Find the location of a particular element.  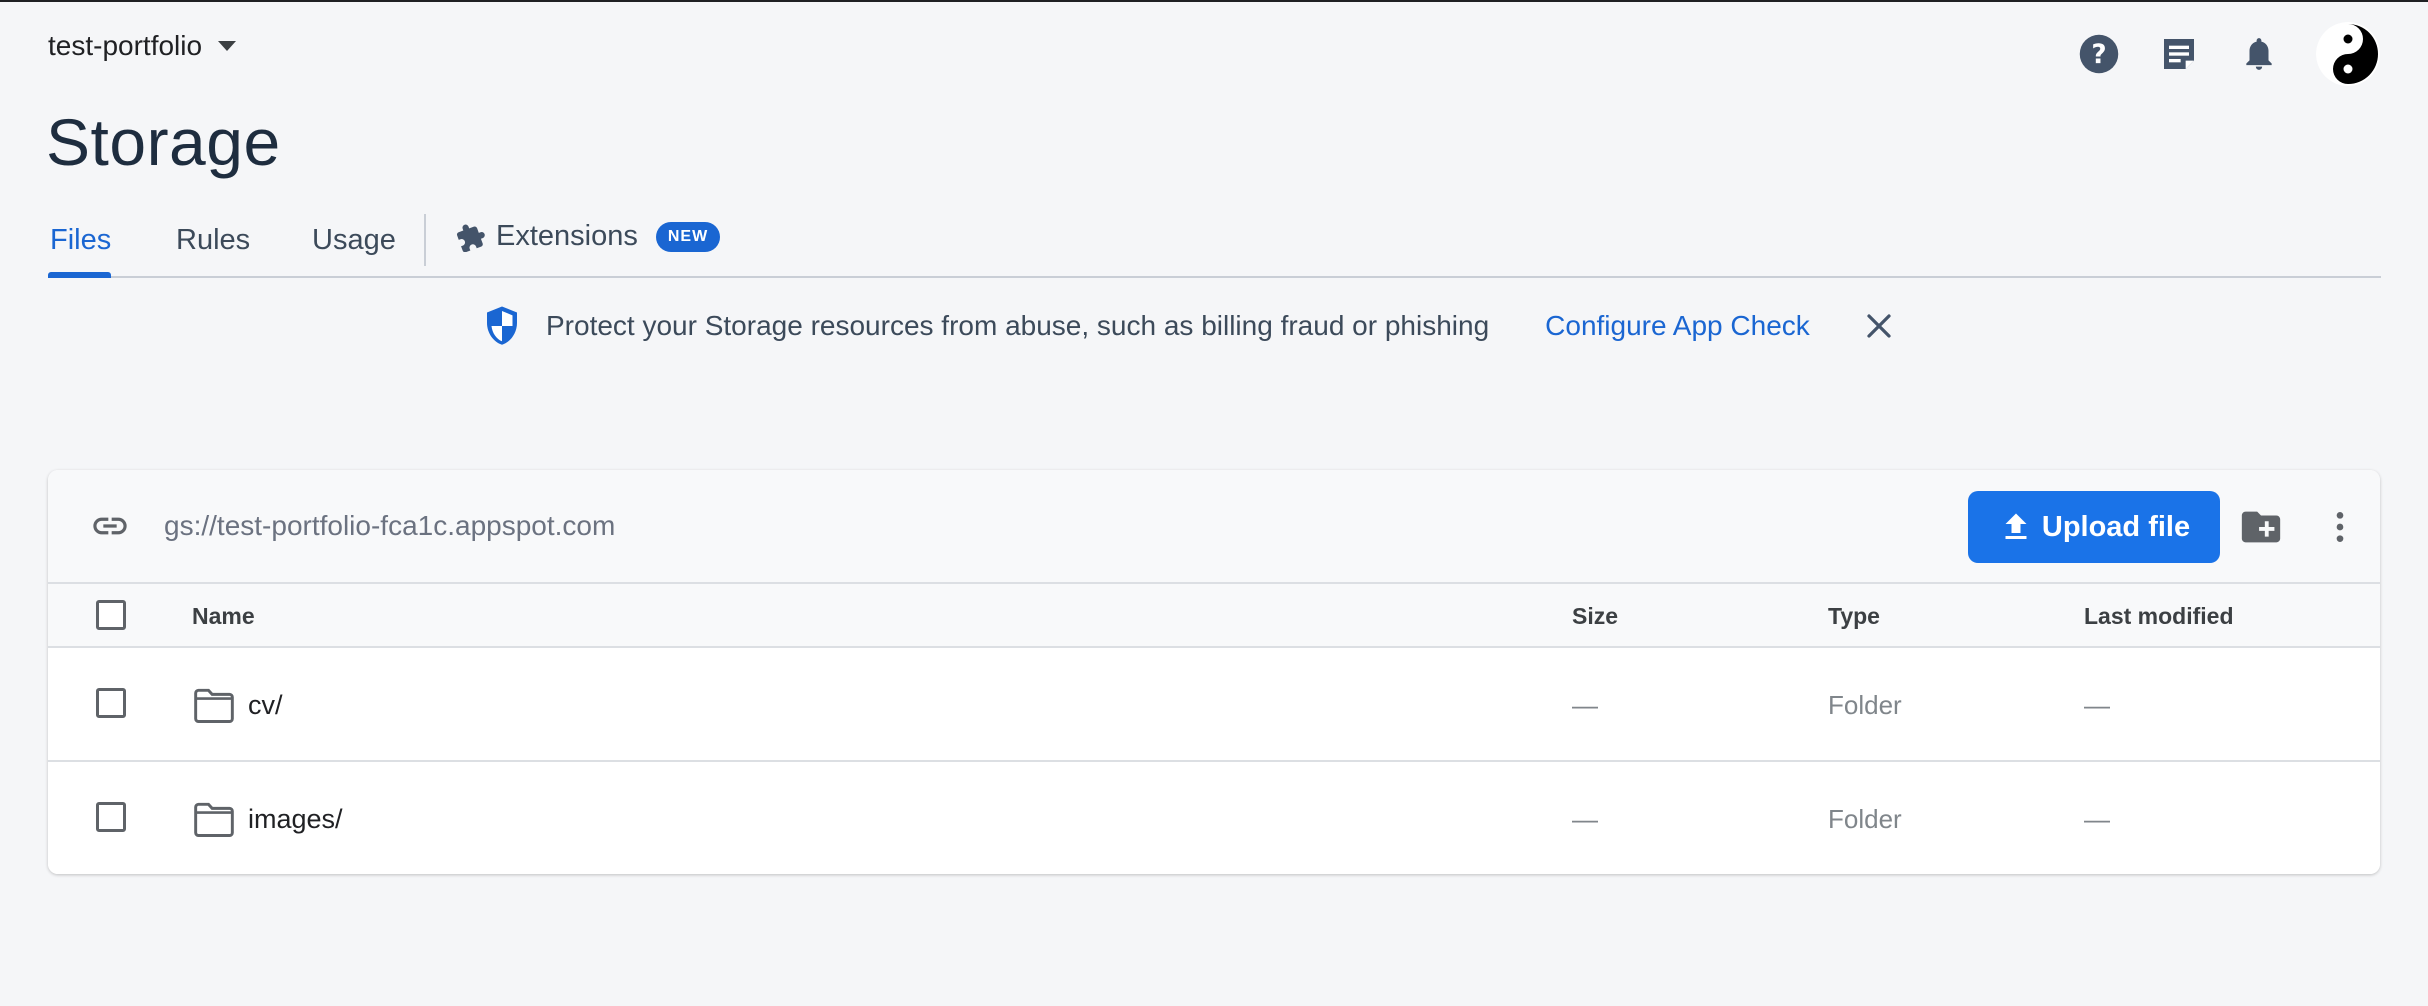

column-type: Type is located at coordinates (1854, 616).